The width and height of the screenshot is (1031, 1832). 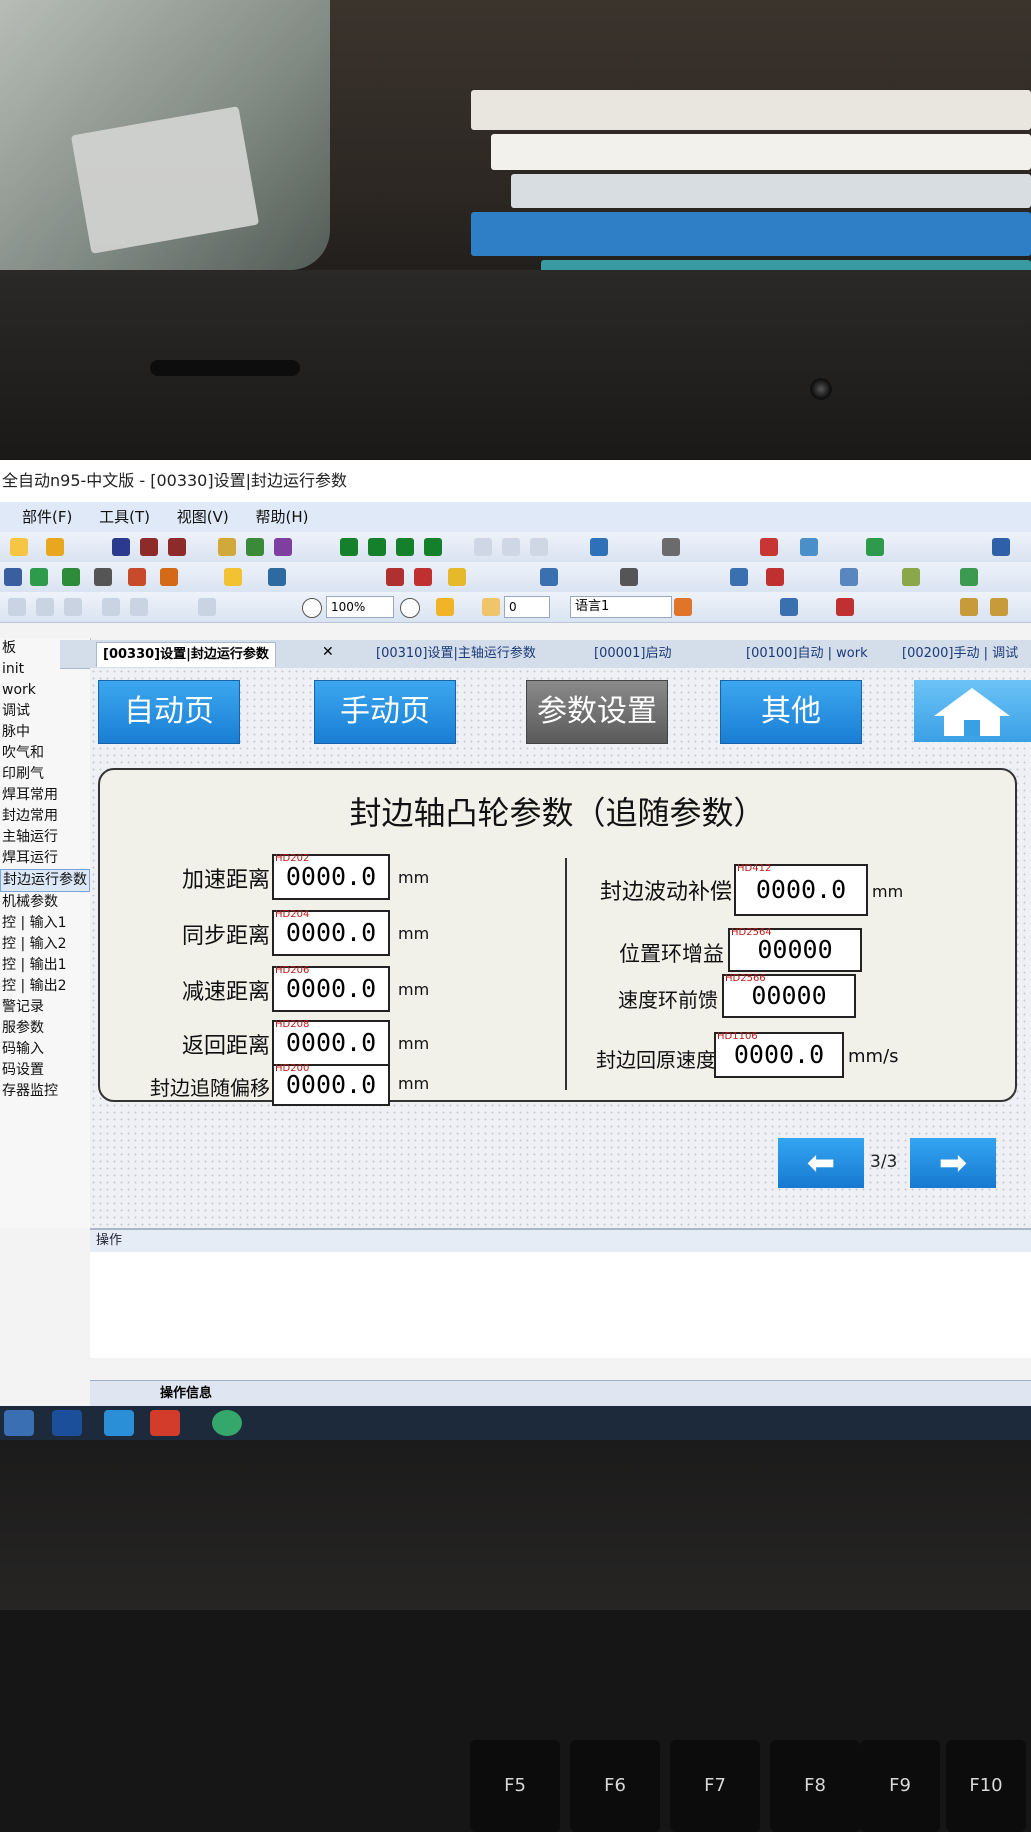 I want to click on line-chart-icon, so click(x=849, y=577).